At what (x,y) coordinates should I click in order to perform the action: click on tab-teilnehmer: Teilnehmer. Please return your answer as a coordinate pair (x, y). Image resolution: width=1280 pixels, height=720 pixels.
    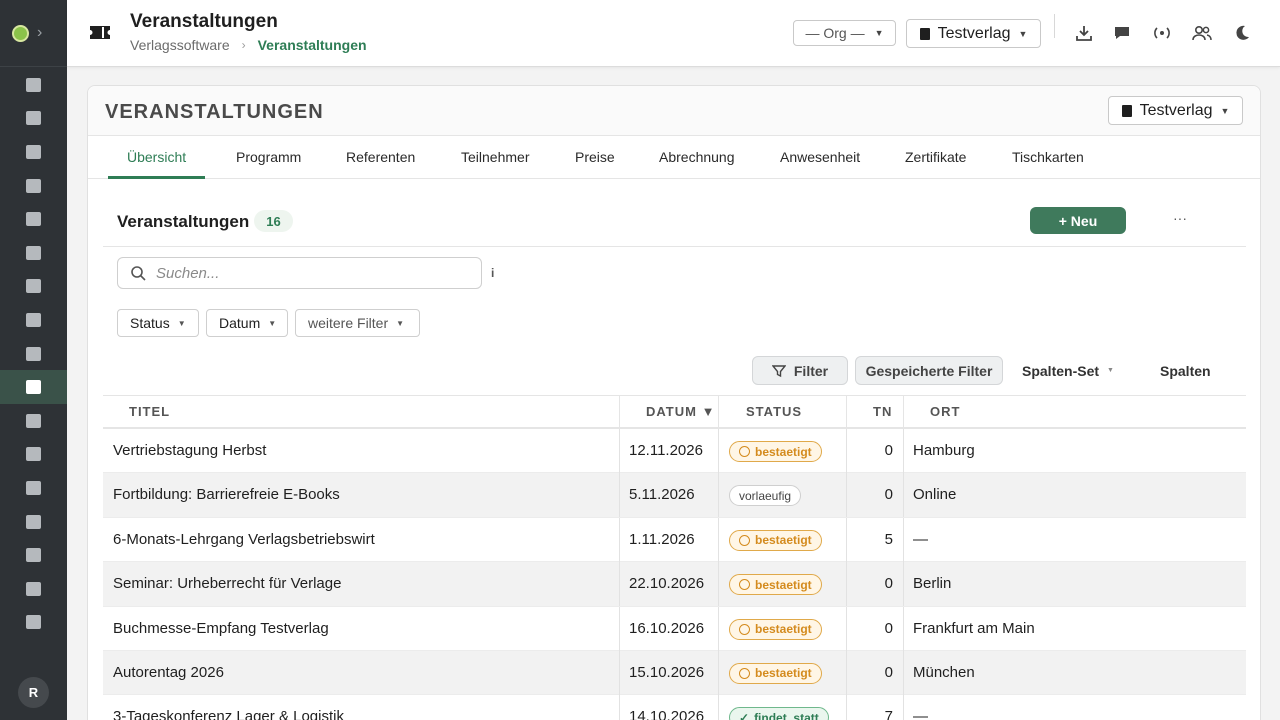
    Looking at the image, I should click on (495, 157).